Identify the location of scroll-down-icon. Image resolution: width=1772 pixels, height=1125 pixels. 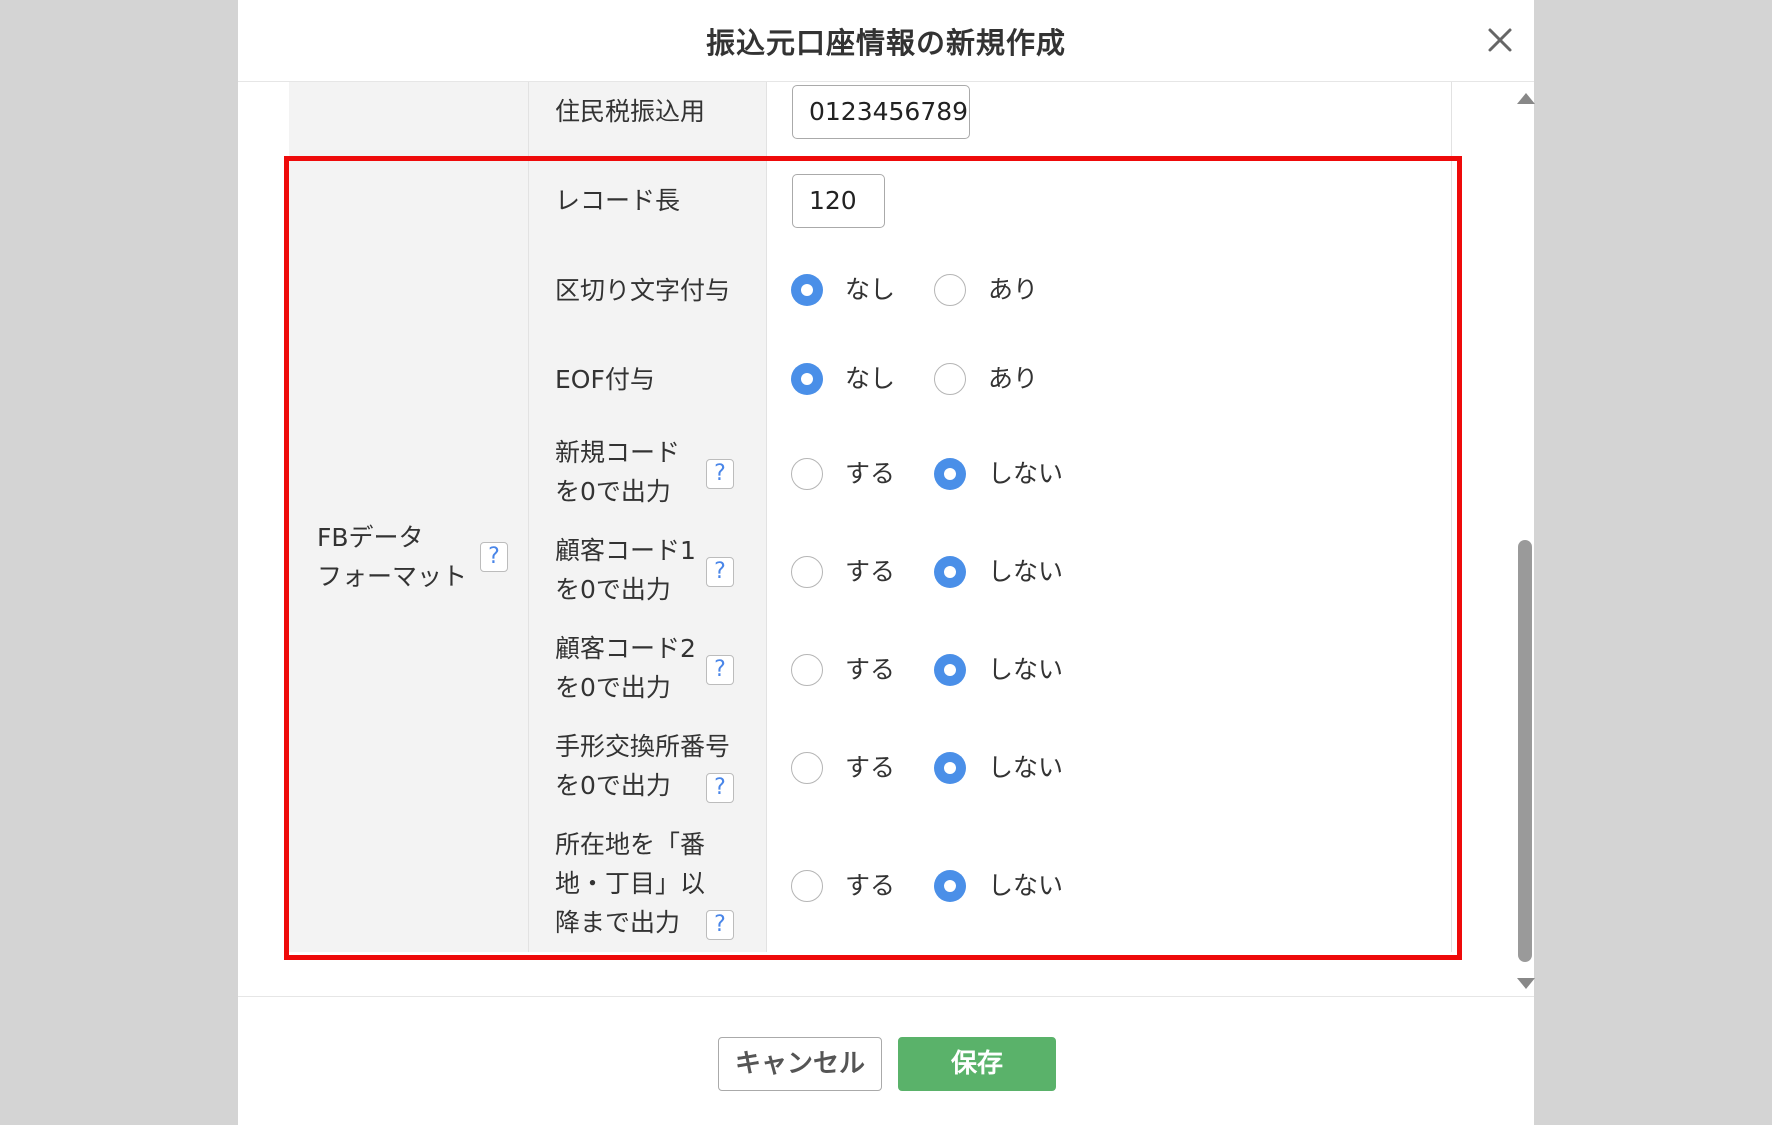
(1526, 983).